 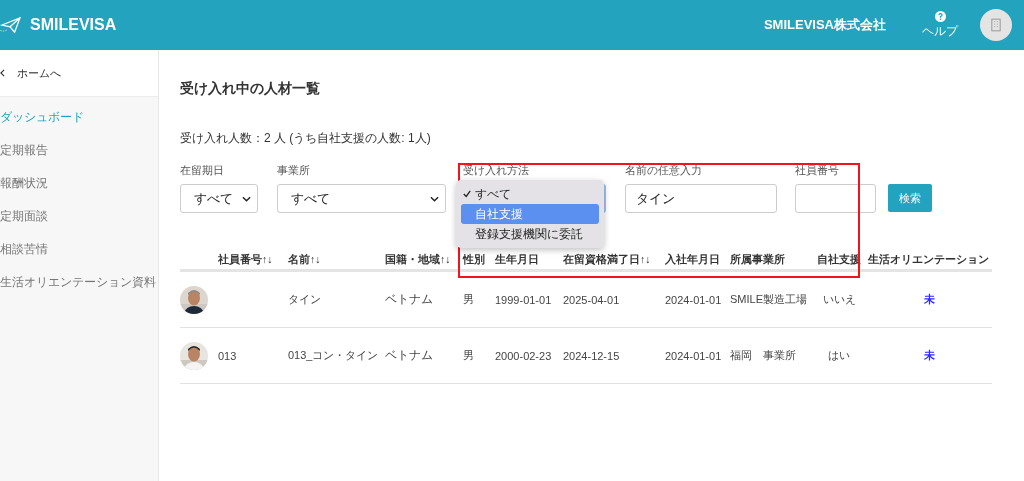 What do you see at coordinates (336, 260) in the screenshot?
I see `column-header: 名前↑↓` at bounding box center [336, 260].